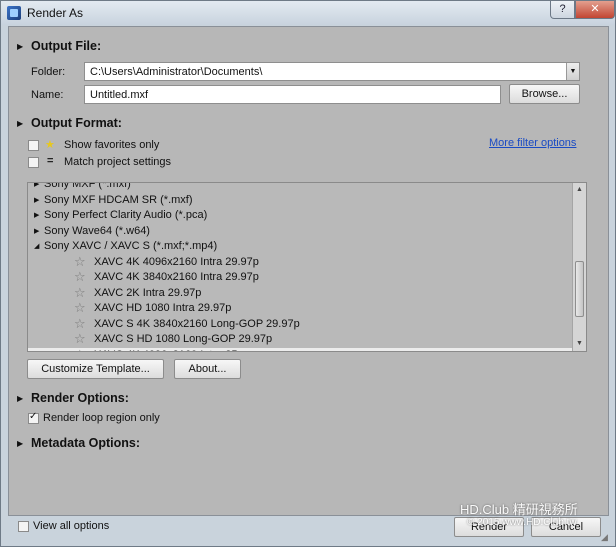 The image size is (616, 547). What do you see at coordinates (66, 46) in the screenshot?
I see `output-file-header: Output File:` at bounding box center [66, 46].